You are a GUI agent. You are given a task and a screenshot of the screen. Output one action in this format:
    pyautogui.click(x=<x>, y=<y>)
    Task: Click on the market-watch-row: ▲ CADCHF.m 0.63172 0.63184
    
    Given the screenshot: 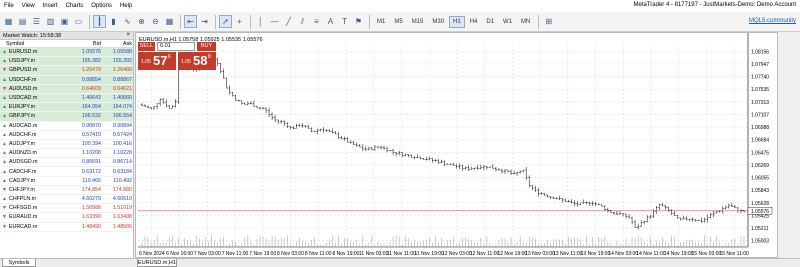 What is the action you would take?
    pyautogui.click(x=66, y=172)
    